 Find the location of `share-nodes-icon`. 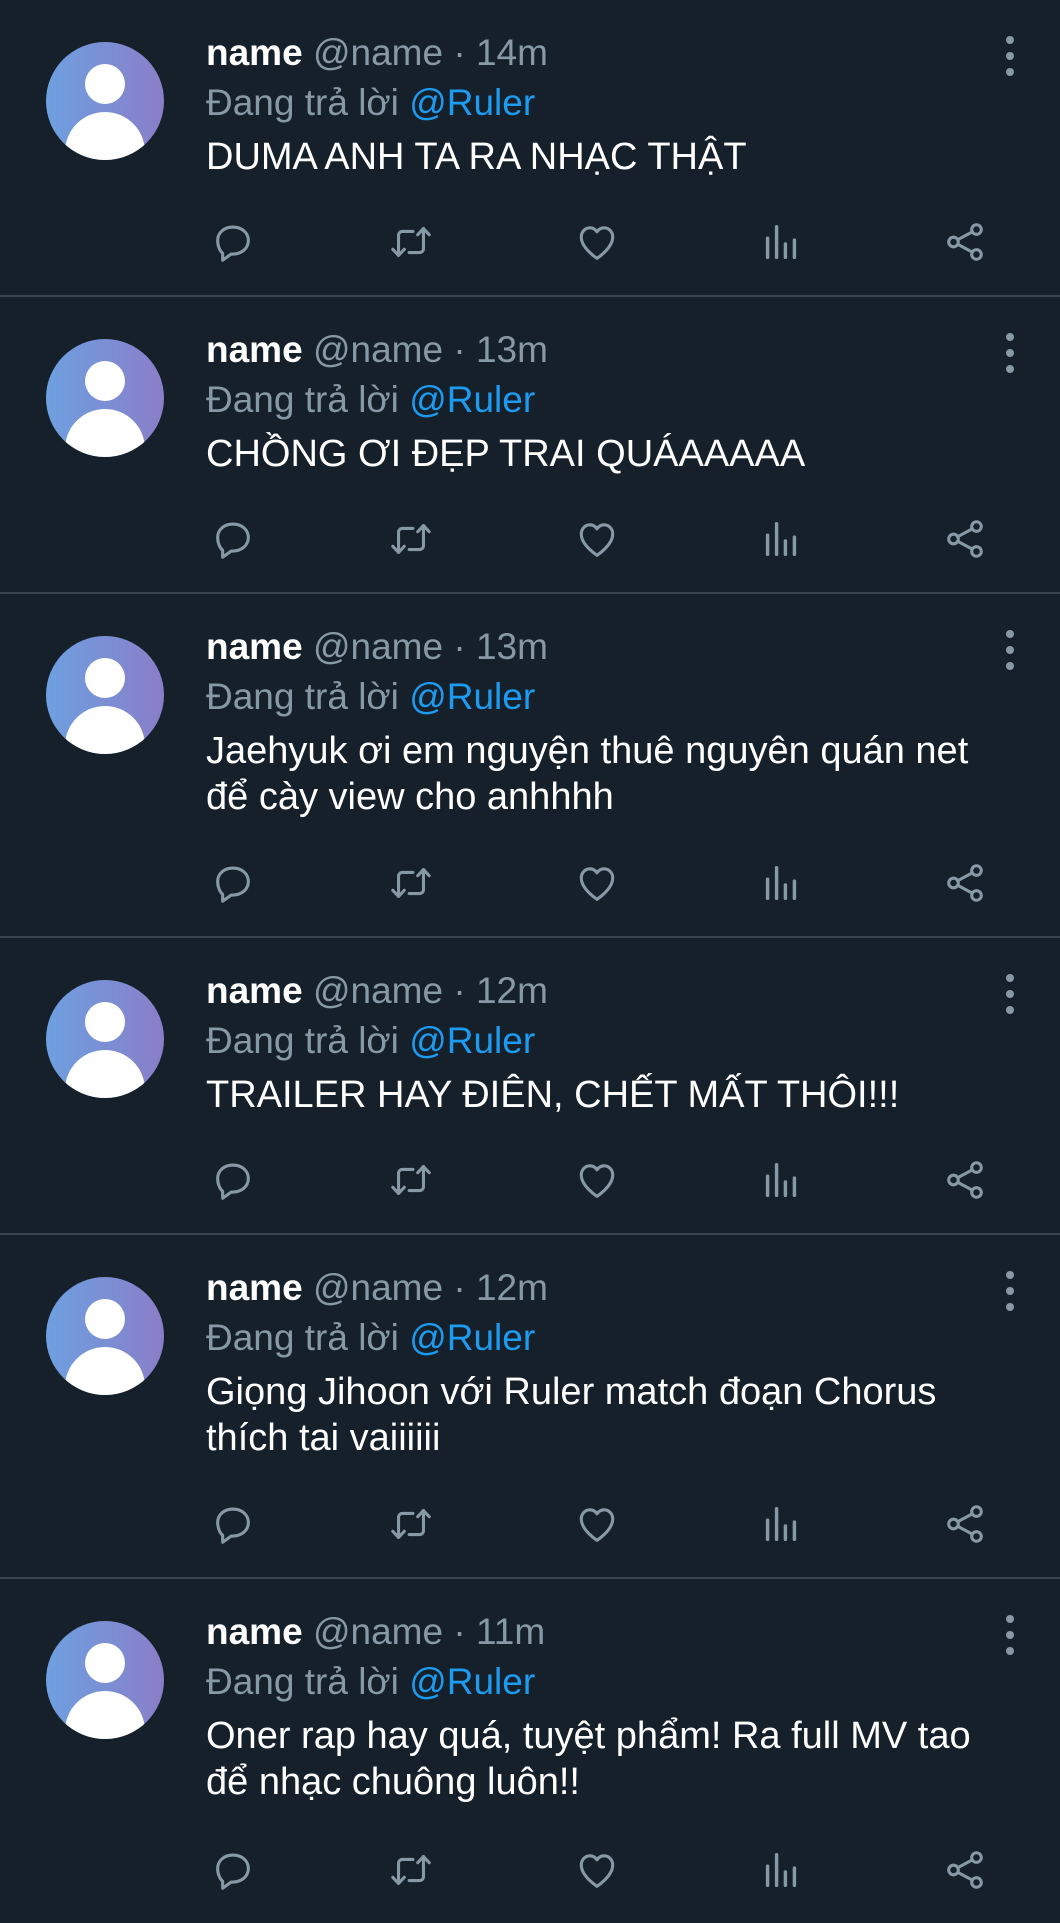

share-nodes-icon is located at coordinates (965, 242).